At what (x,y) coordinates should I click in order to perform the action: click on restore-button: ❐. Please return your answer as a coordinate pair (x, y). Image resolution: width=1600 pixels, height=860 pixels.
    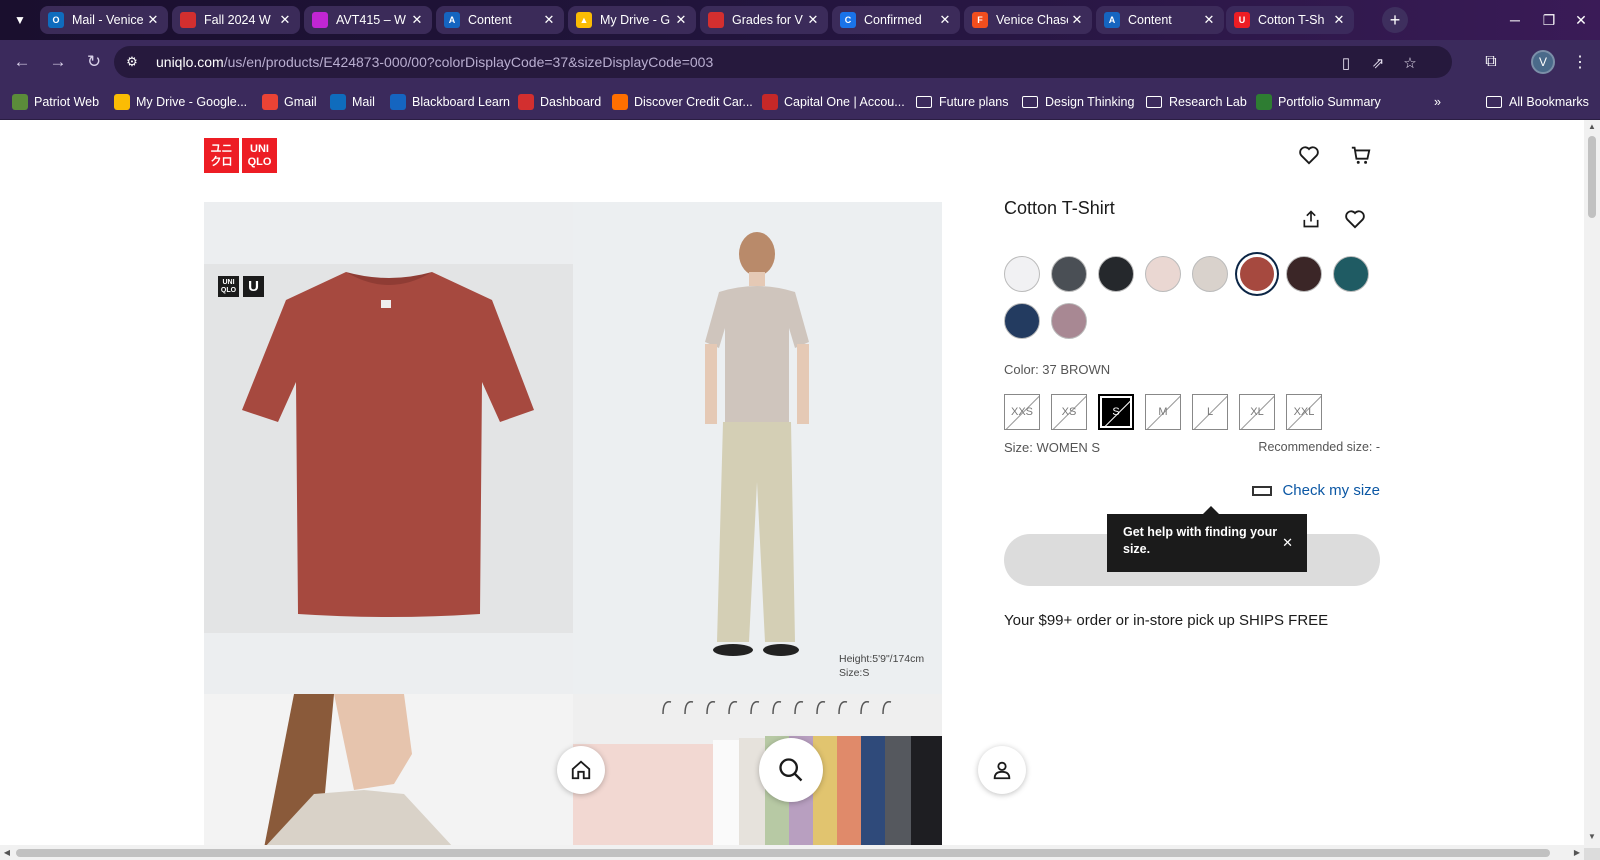
    Looking at the image, I should click on (1549, 20).